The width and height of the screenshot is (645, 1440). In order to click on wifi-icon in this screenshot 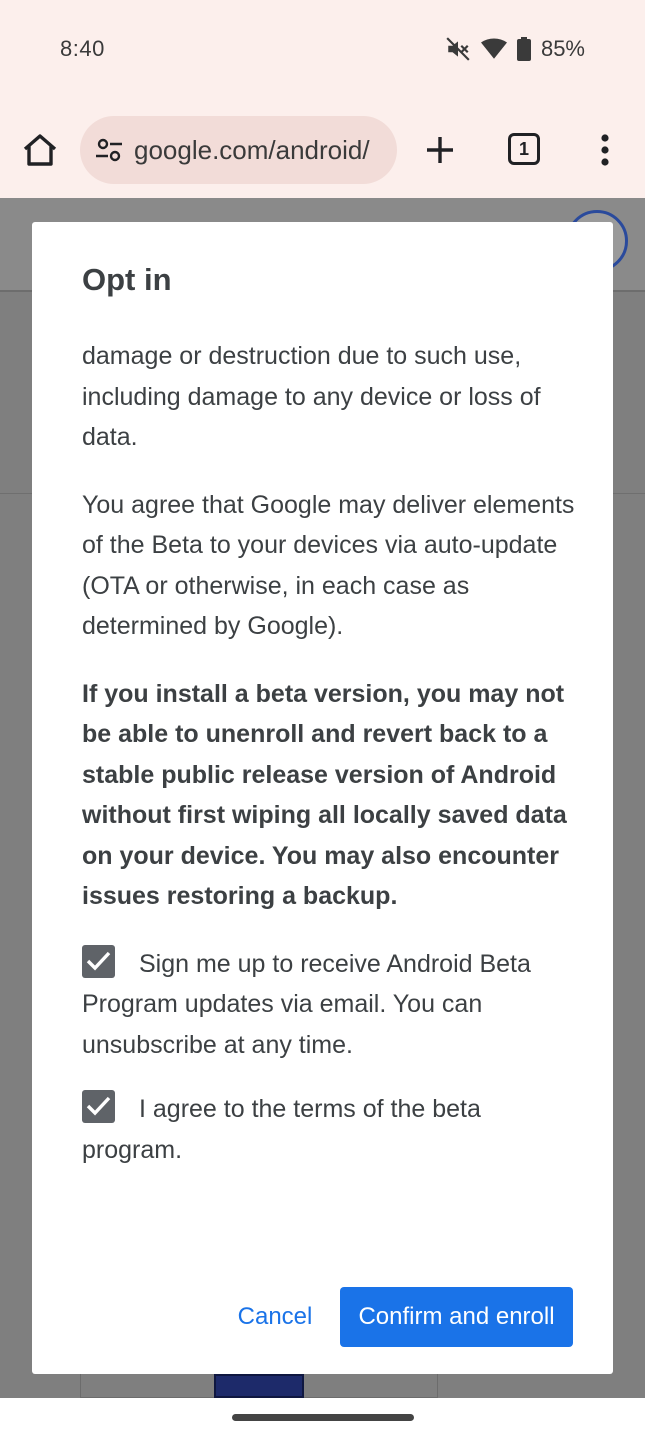, I will do `click(493, 49)`.